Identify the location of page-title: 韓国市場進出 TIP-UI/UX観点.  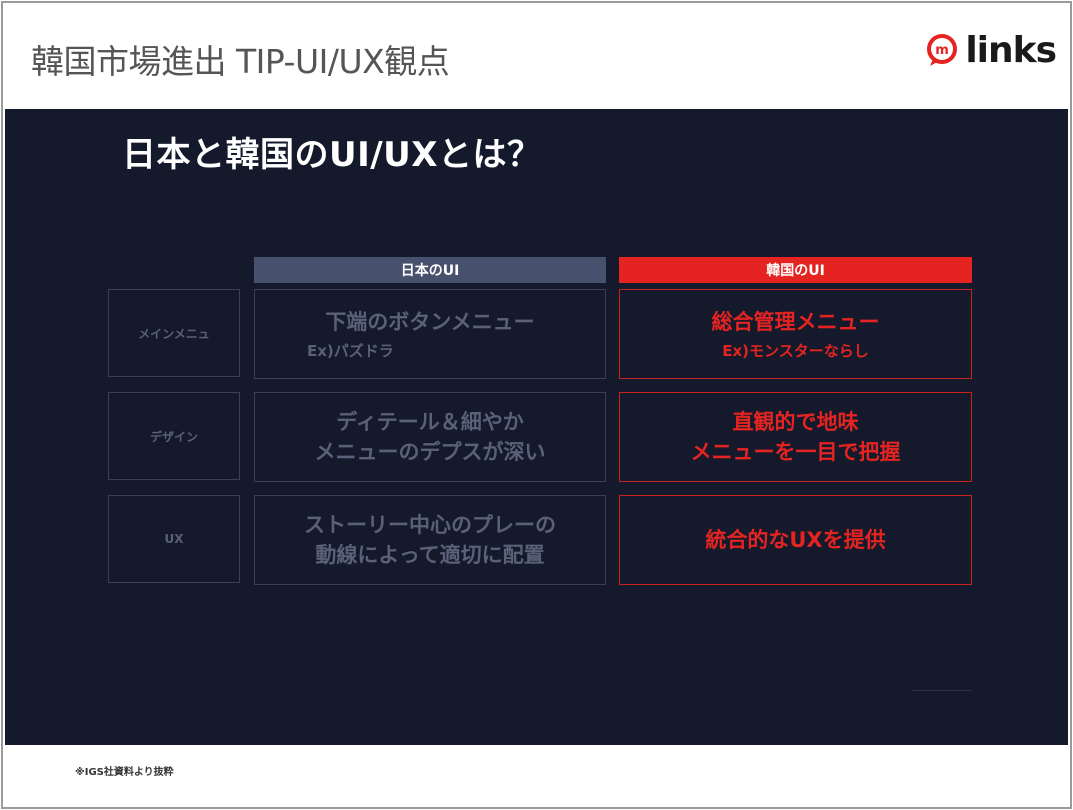
(240, 61).